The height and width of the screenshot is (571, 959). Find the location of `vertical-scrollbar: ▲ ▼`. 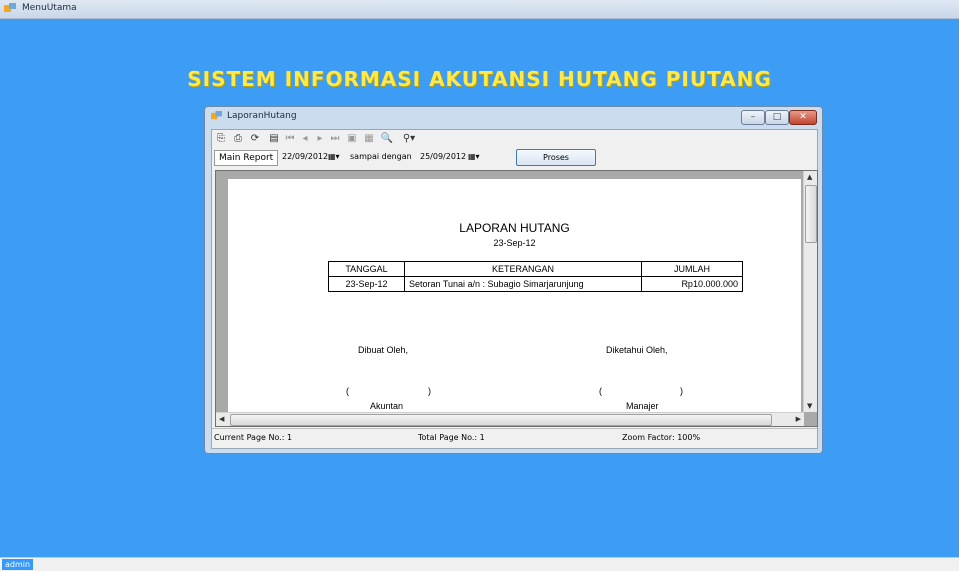

vertical-scrollbar: ▲ ▼ is located at coordinates (810, 291).